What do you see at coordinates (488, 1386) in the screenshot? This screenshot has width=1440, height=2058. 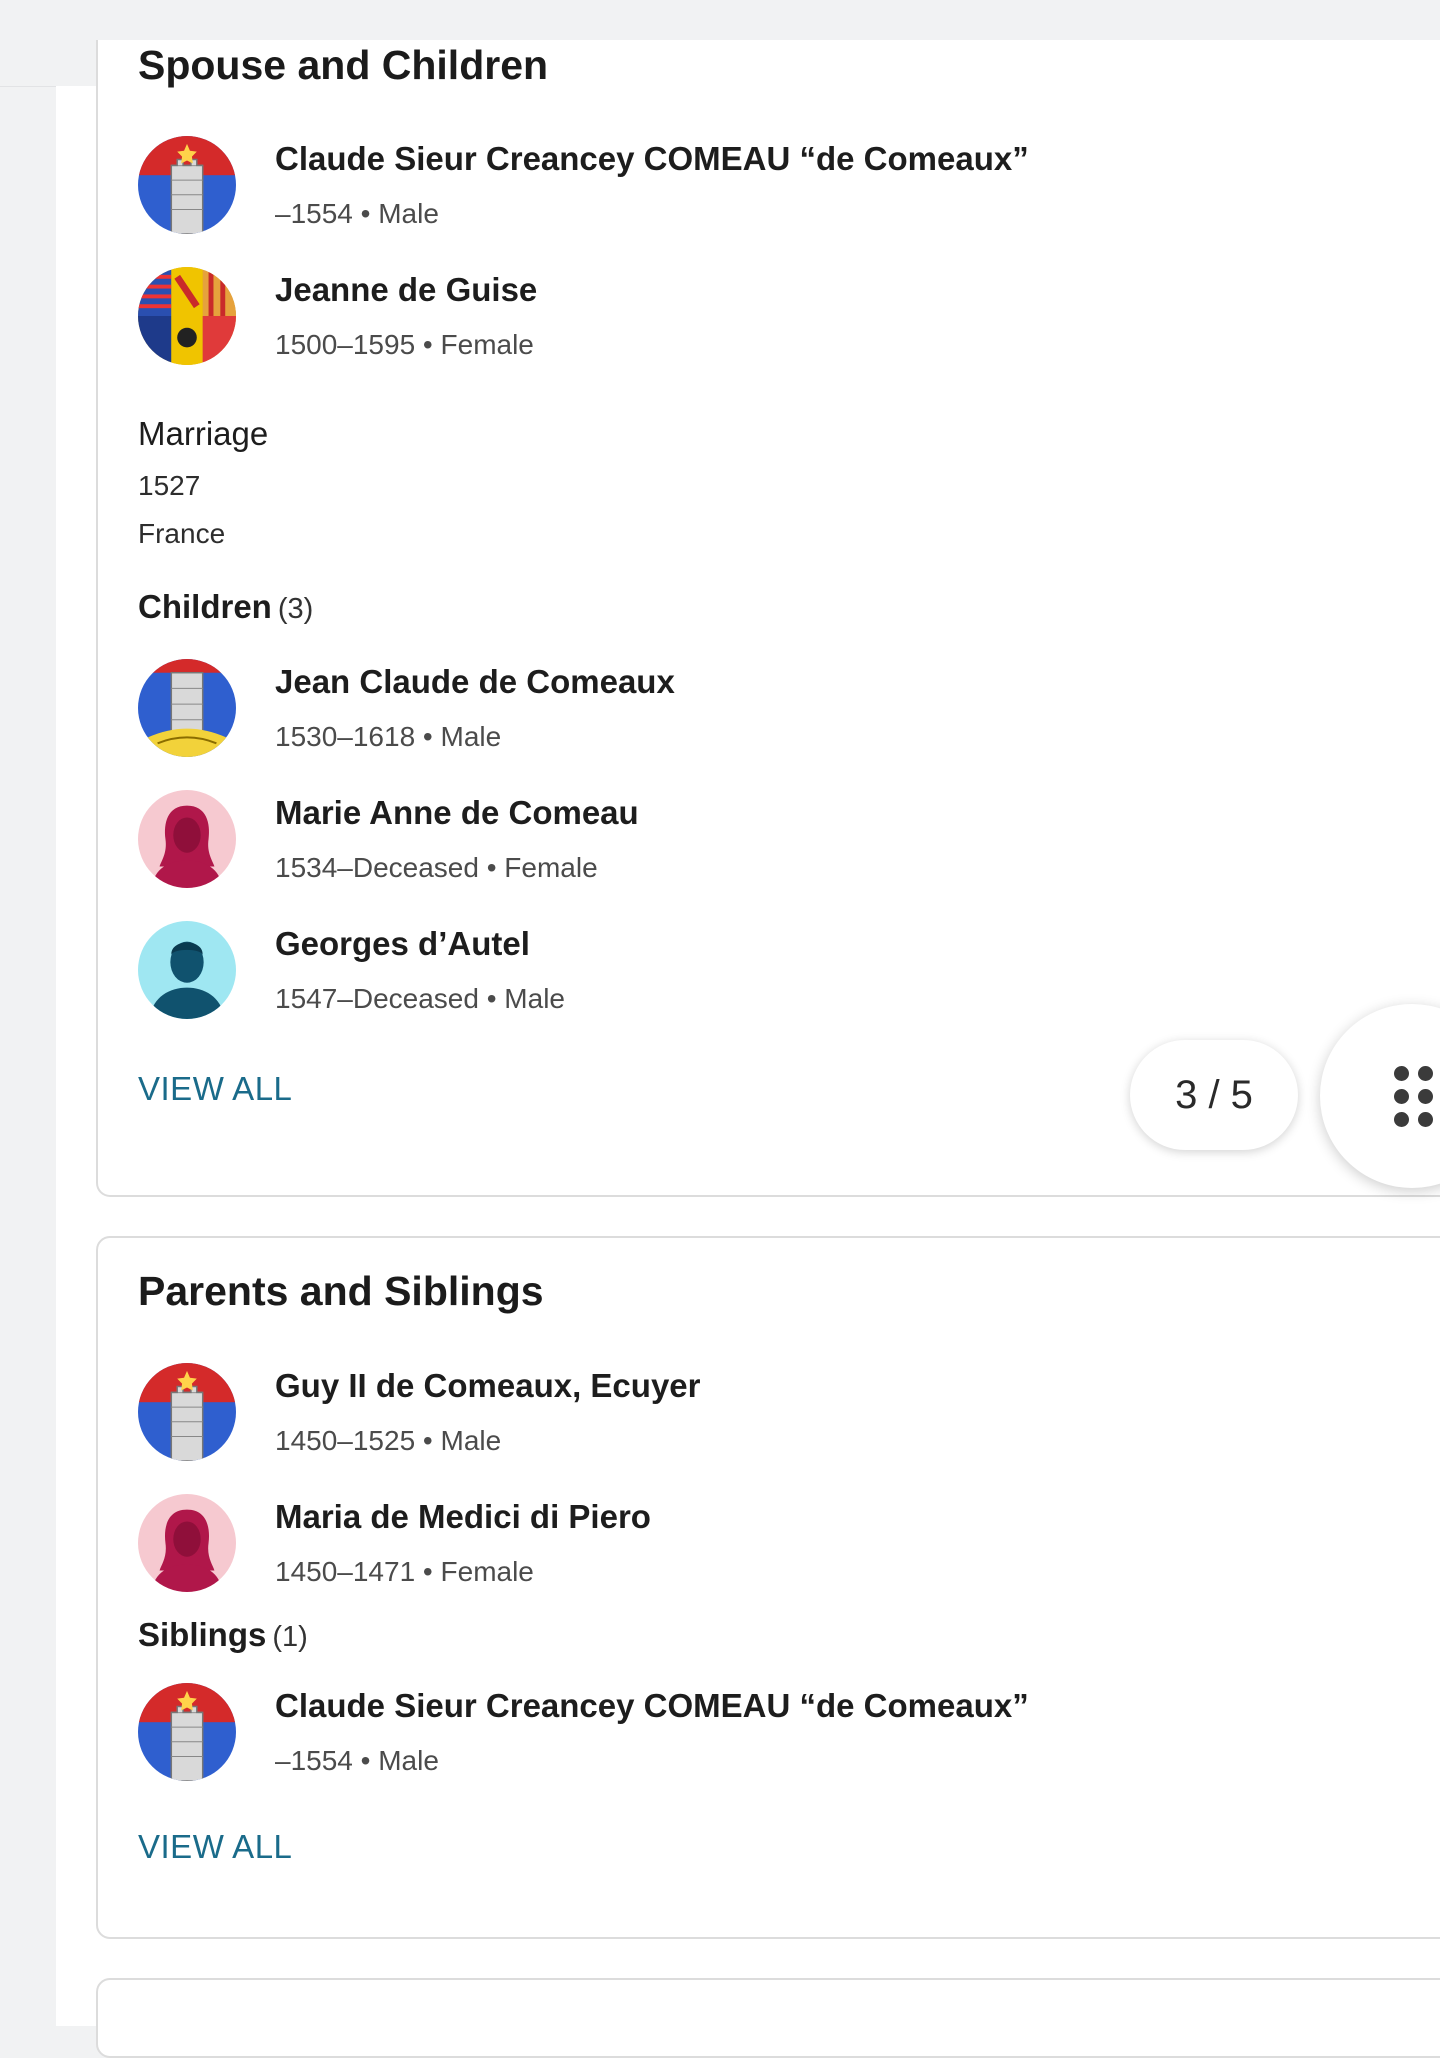 I see `person-name: Guy II de Comeaux, Ecuyer` at bounding box center [488, 1386].